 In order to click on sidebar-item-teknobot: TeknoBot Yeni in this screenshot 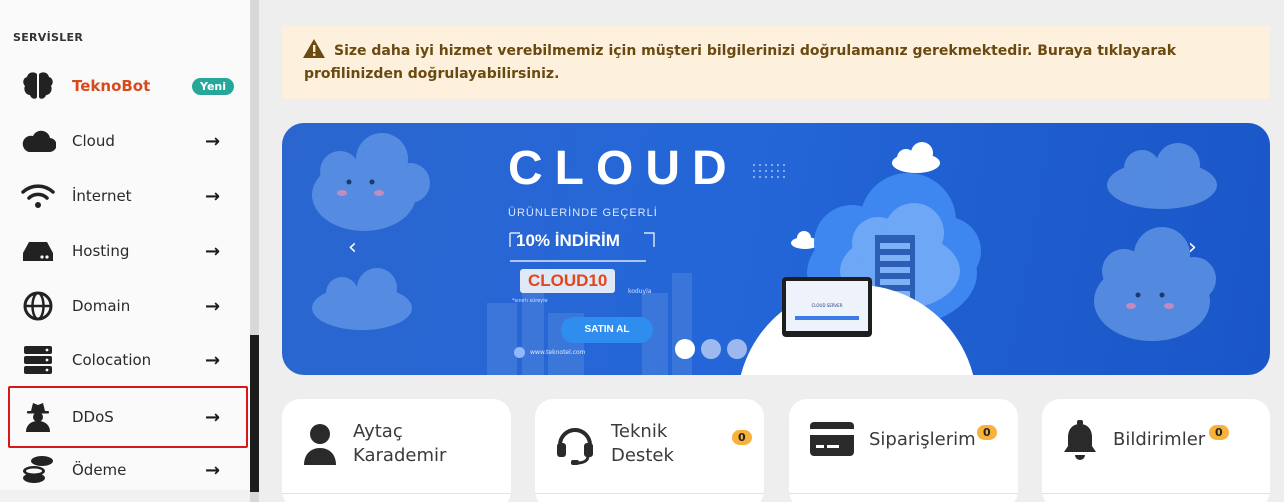, I will do `click(128, 86)`.